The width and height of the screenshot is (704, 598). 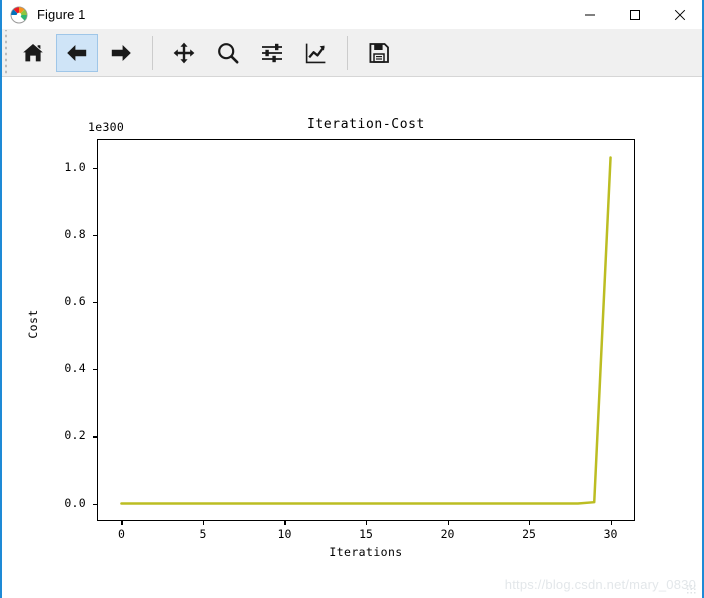 What do you see at coordinates (691, 589) in the screenshot?
I see `watermark-dots` at bounding box center [691, 589].